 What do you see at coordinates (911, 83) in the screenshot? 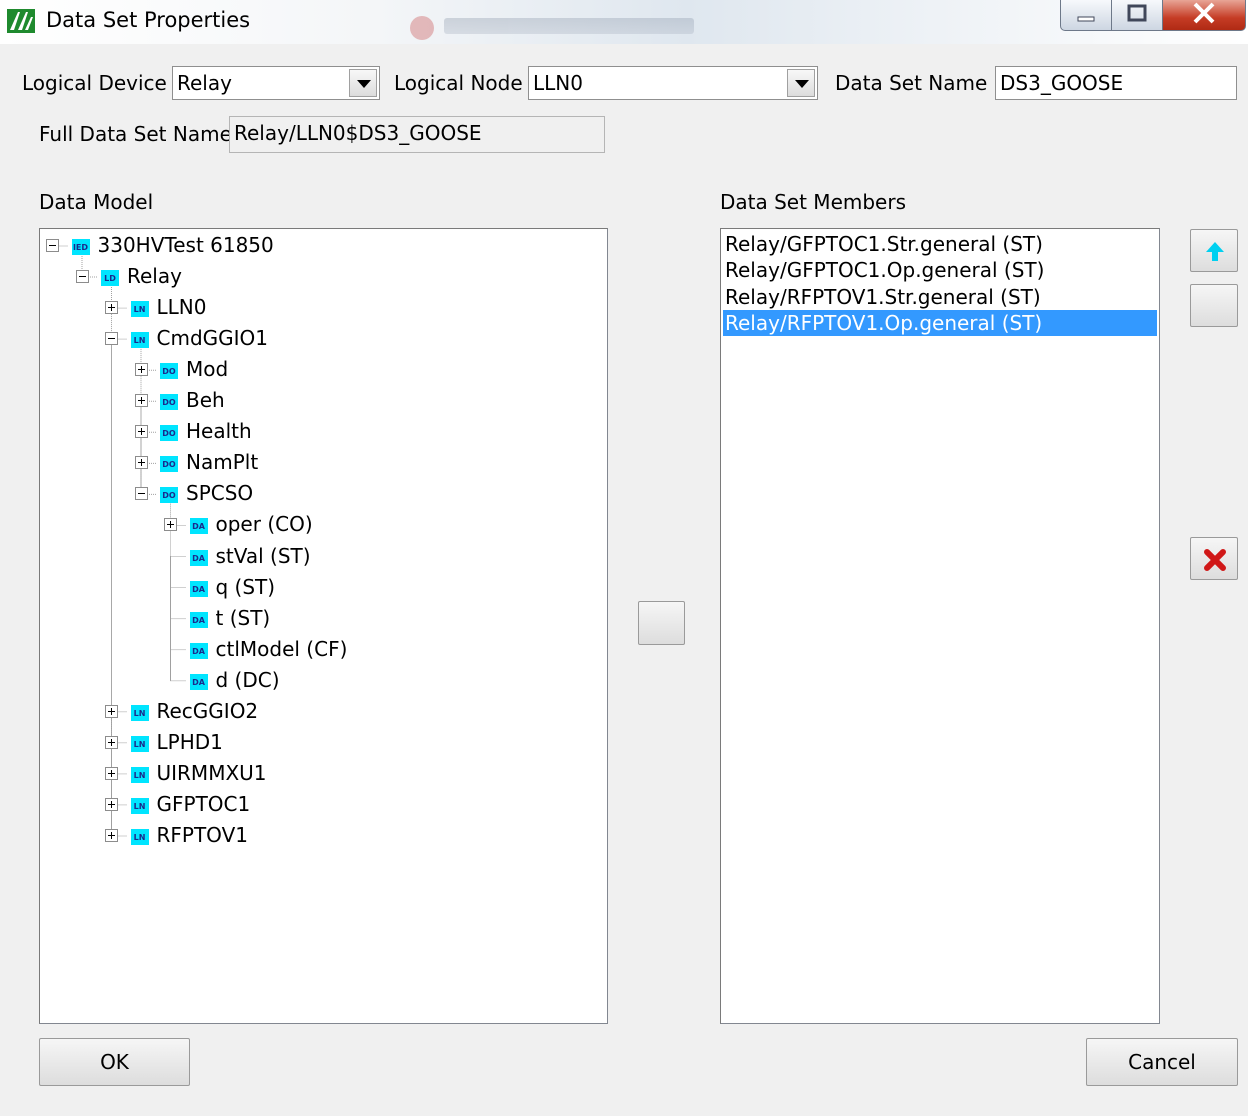
I see `data-set-name-label: Data Set Name` at bounding box center [911, 83].